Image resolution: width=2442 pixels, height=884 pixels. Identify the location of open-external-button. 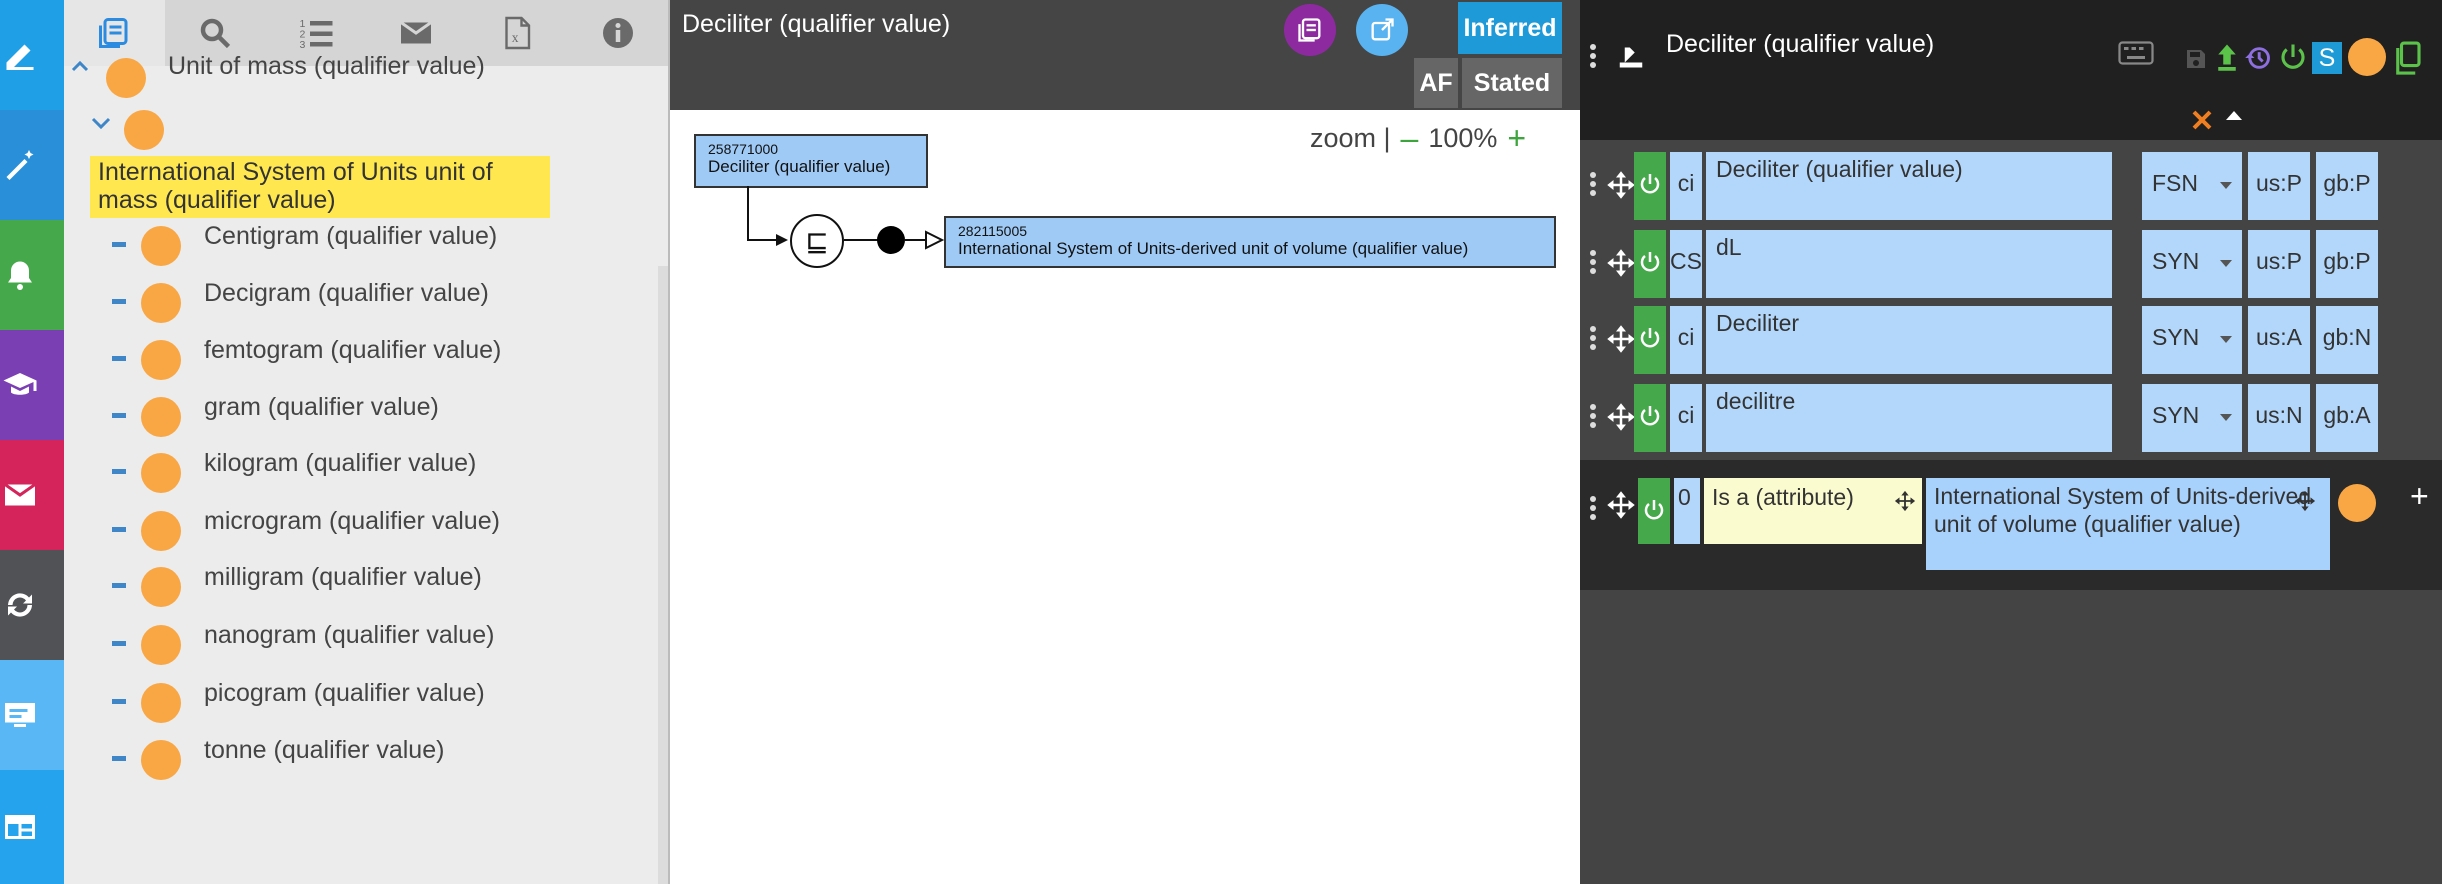
(1382, 30).